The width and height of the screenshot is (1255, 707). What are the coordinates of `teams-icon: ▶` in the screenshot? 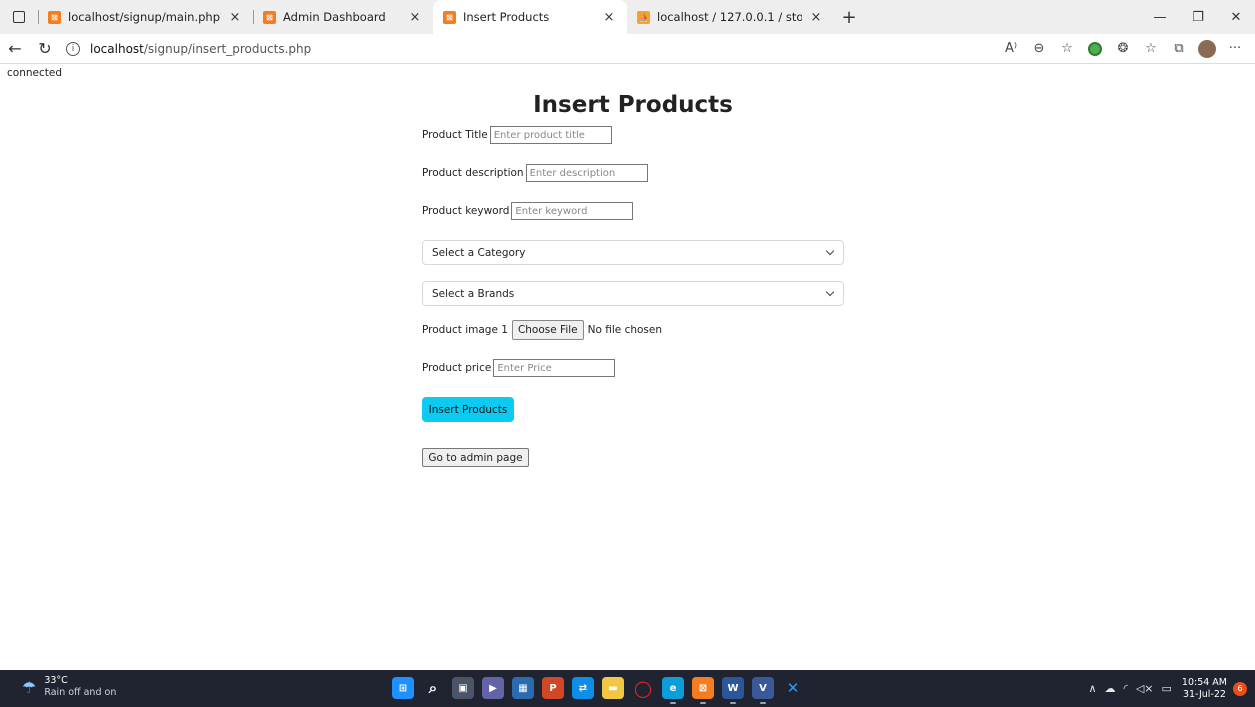 It's located at (493, 688).